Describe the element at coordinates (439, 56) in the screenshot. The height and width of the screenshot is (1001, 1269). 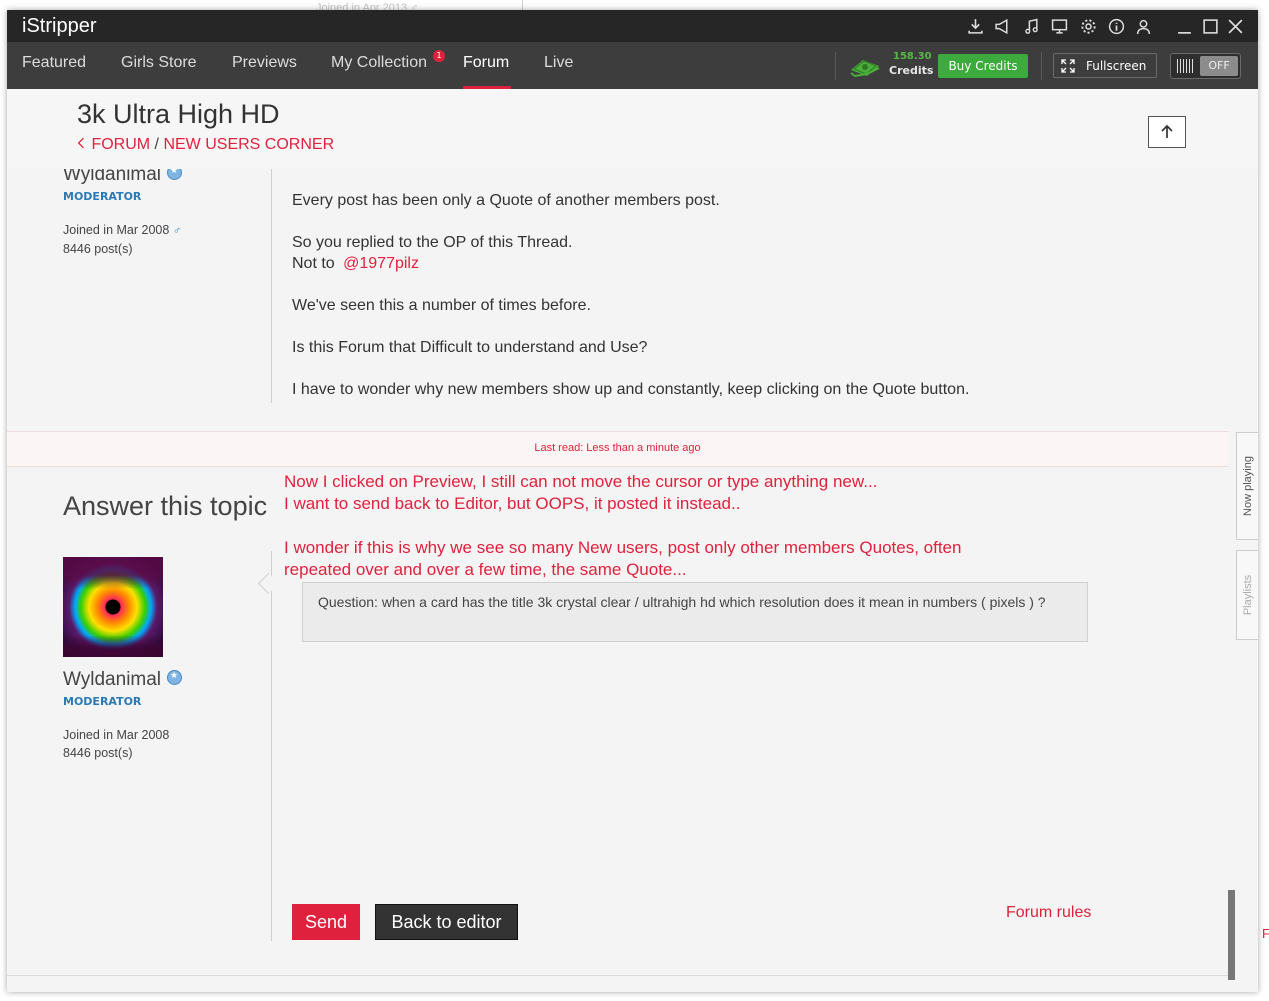
I see `collection-badge: 1` at that location.